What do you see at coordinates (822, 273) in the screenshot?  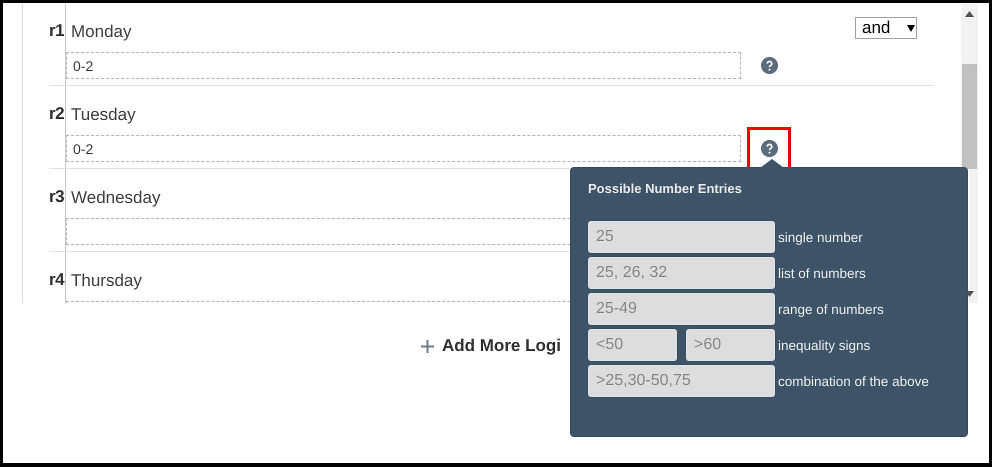 I see `example-label: list of numbers` at bounding box center [822, 273].